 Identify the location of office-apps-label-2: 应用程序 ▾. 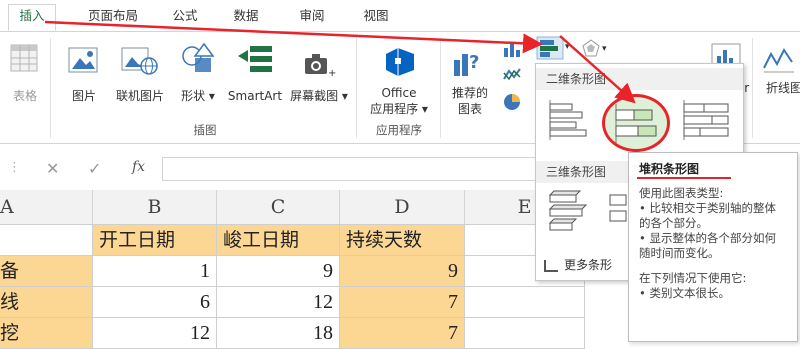
(399, 109).